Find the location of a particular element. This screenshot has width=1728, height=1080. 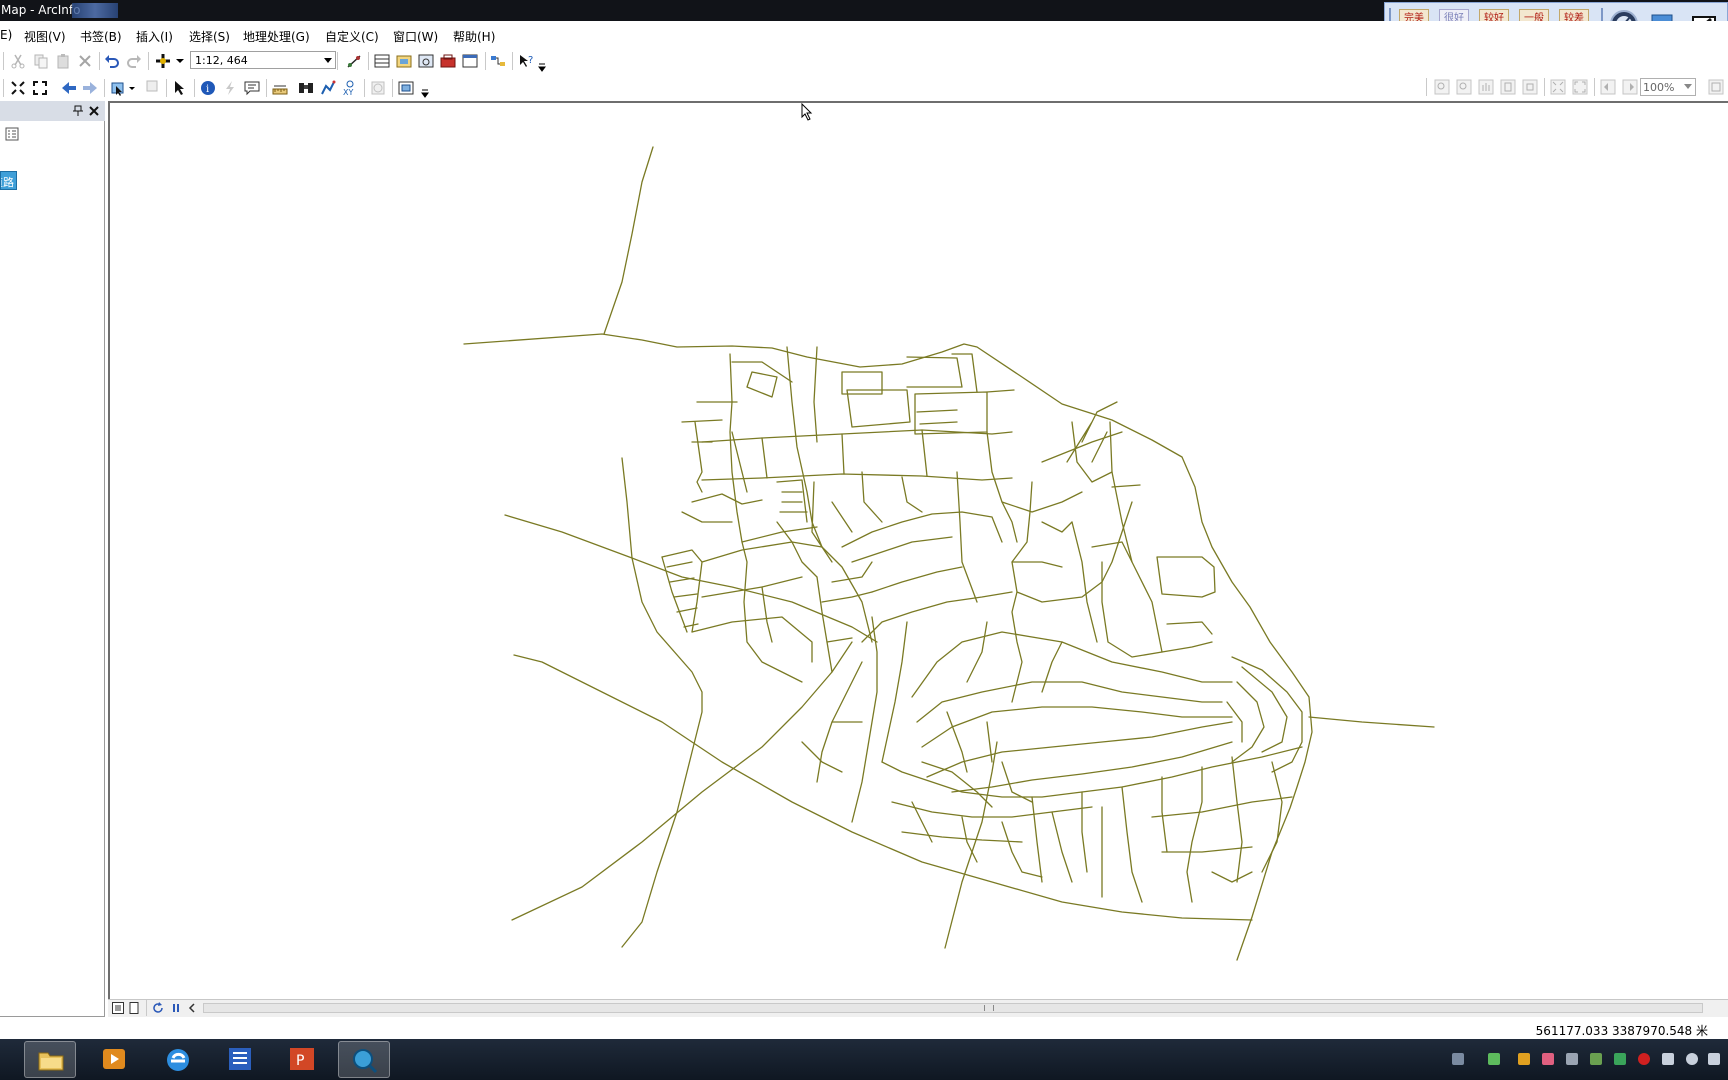

internet-explorer-icon is located at coordinates (178, 1060).